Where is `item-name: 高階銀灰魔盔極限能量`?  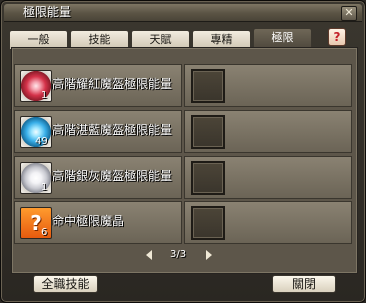
item-name: 高階銀灰魔盔極限能量 is located at coordinates (112, 176).